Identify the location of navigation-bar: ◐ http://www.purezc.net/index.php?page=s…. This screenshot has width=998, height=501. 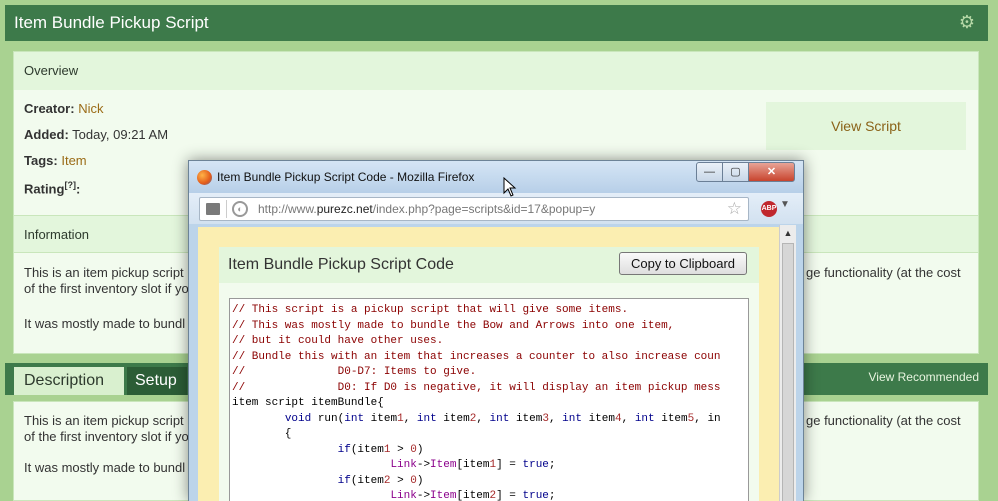
(496, 208).